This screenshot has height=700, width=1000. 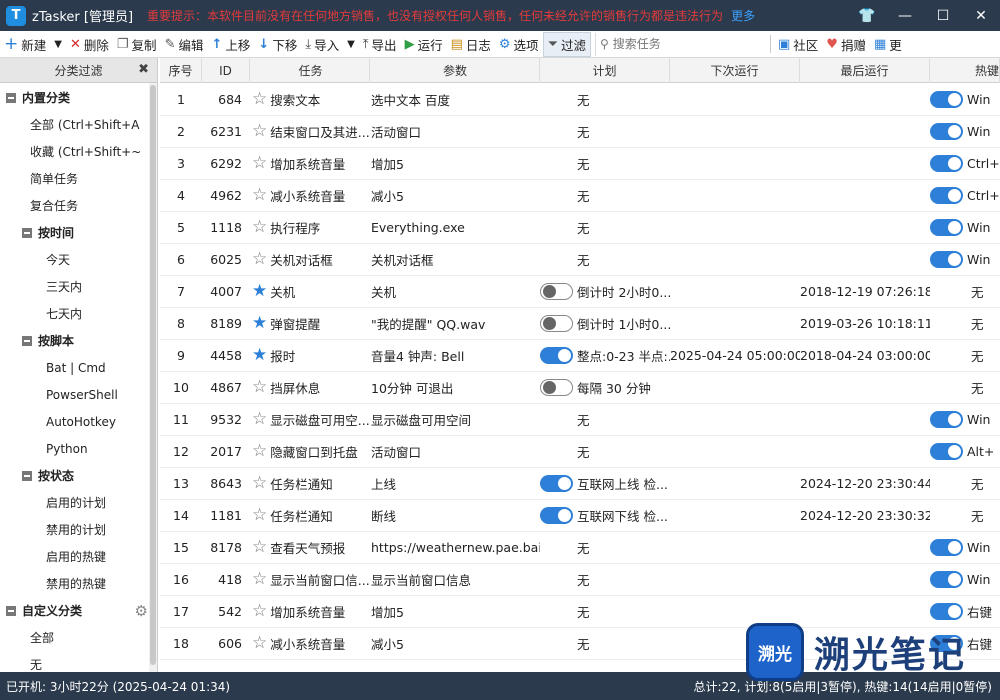 I want to click on table-row: 11 9532 ☆ 显示磁盘可用空... 显示磁盘可用空间 无 Win, so click(x=580, y=420).